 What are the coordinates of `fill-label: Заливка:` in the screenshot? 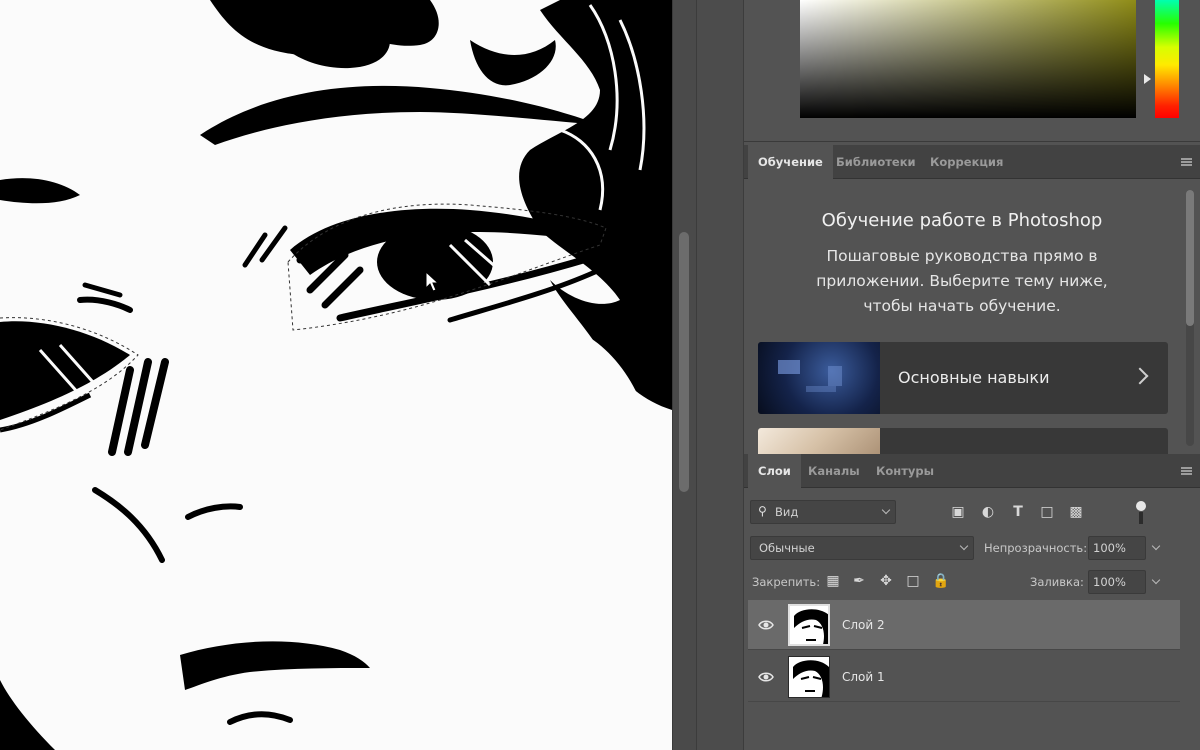 It's located at (1057, 582).